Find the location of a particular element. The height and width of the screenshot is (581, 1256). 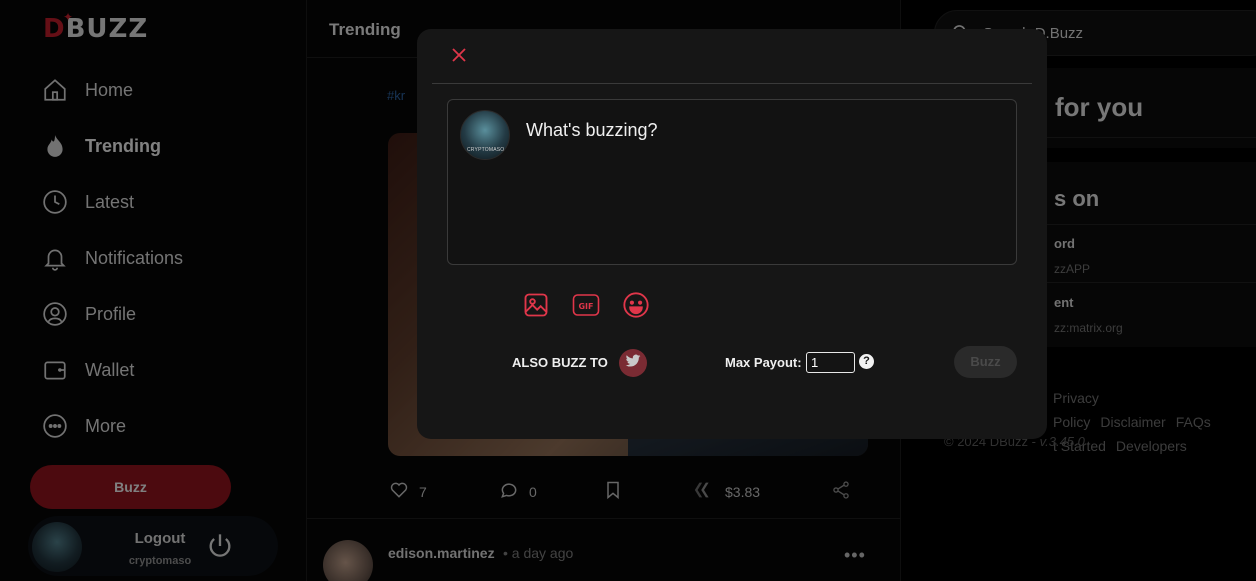

help-icon: ? is located at coordinates (866, 361).